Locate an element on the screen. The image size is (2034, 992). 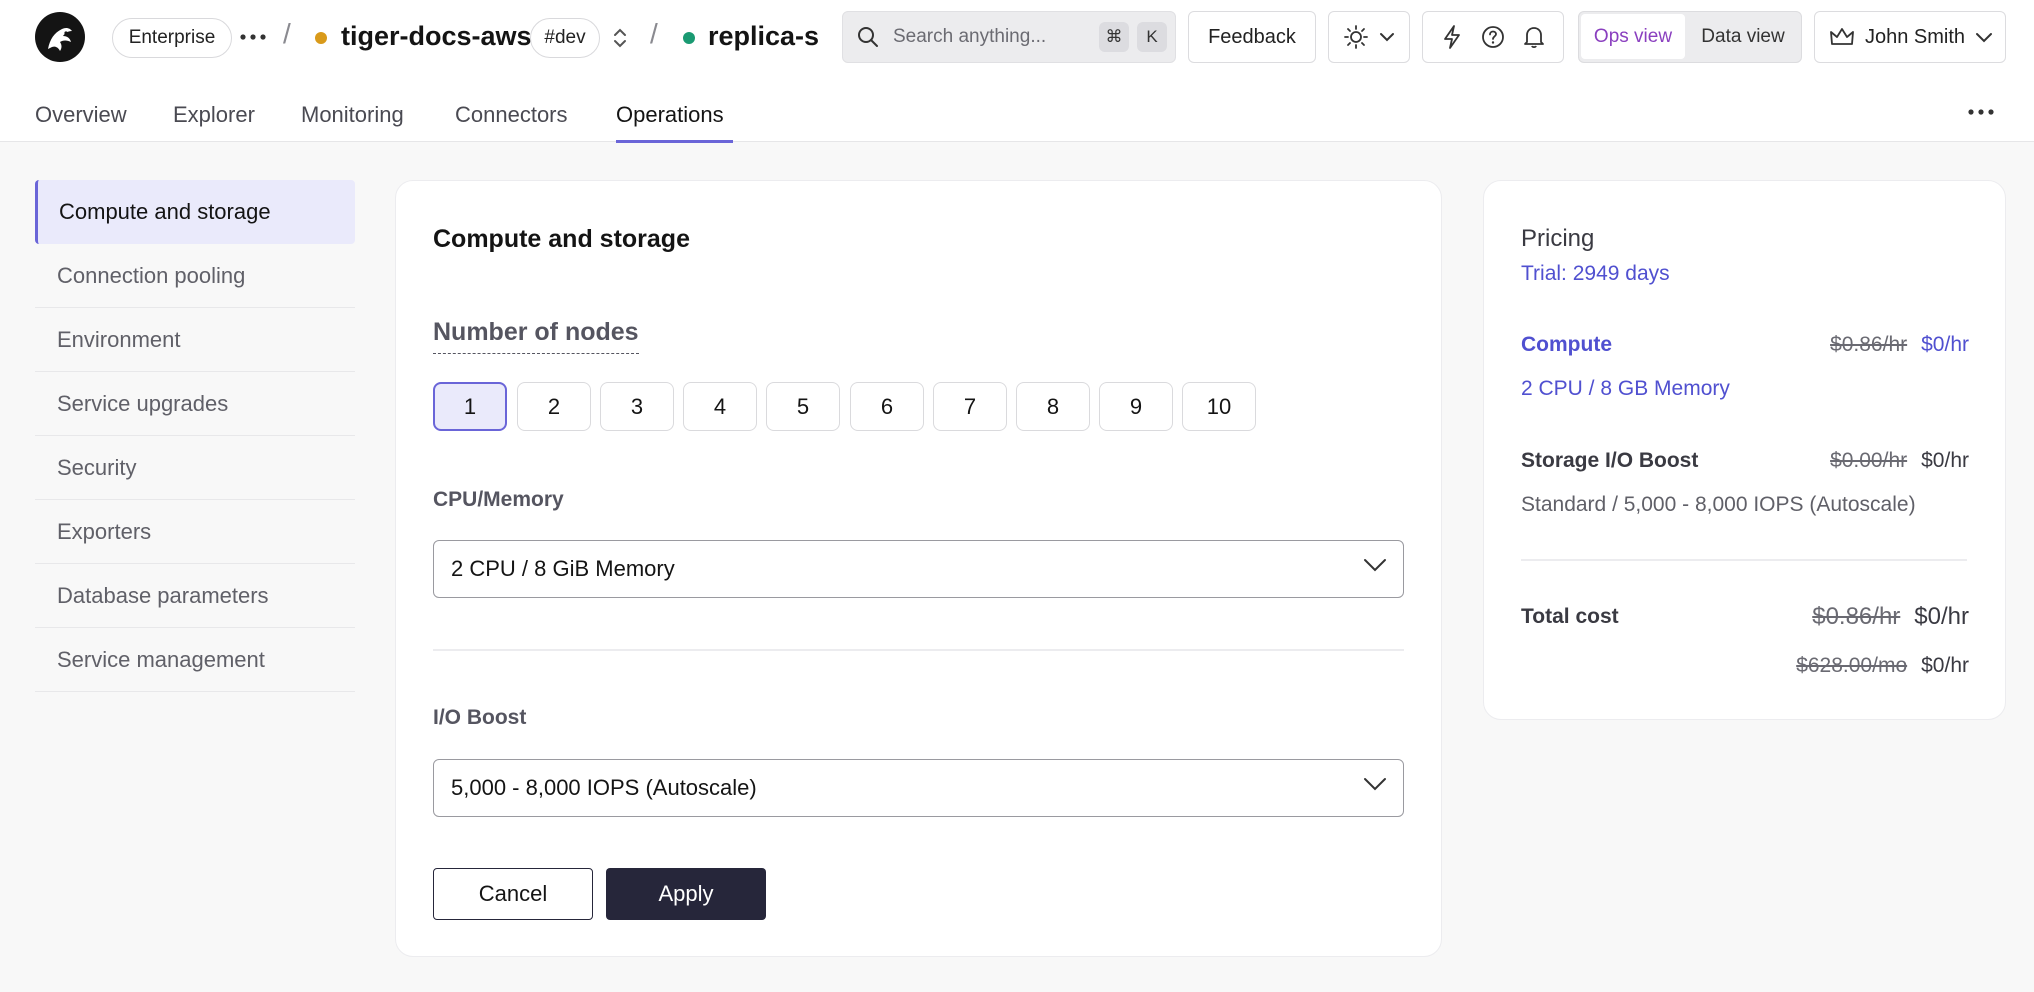
sidebar-item-compute-and-storage: Compute and storage is located at coordinates (195, 212).